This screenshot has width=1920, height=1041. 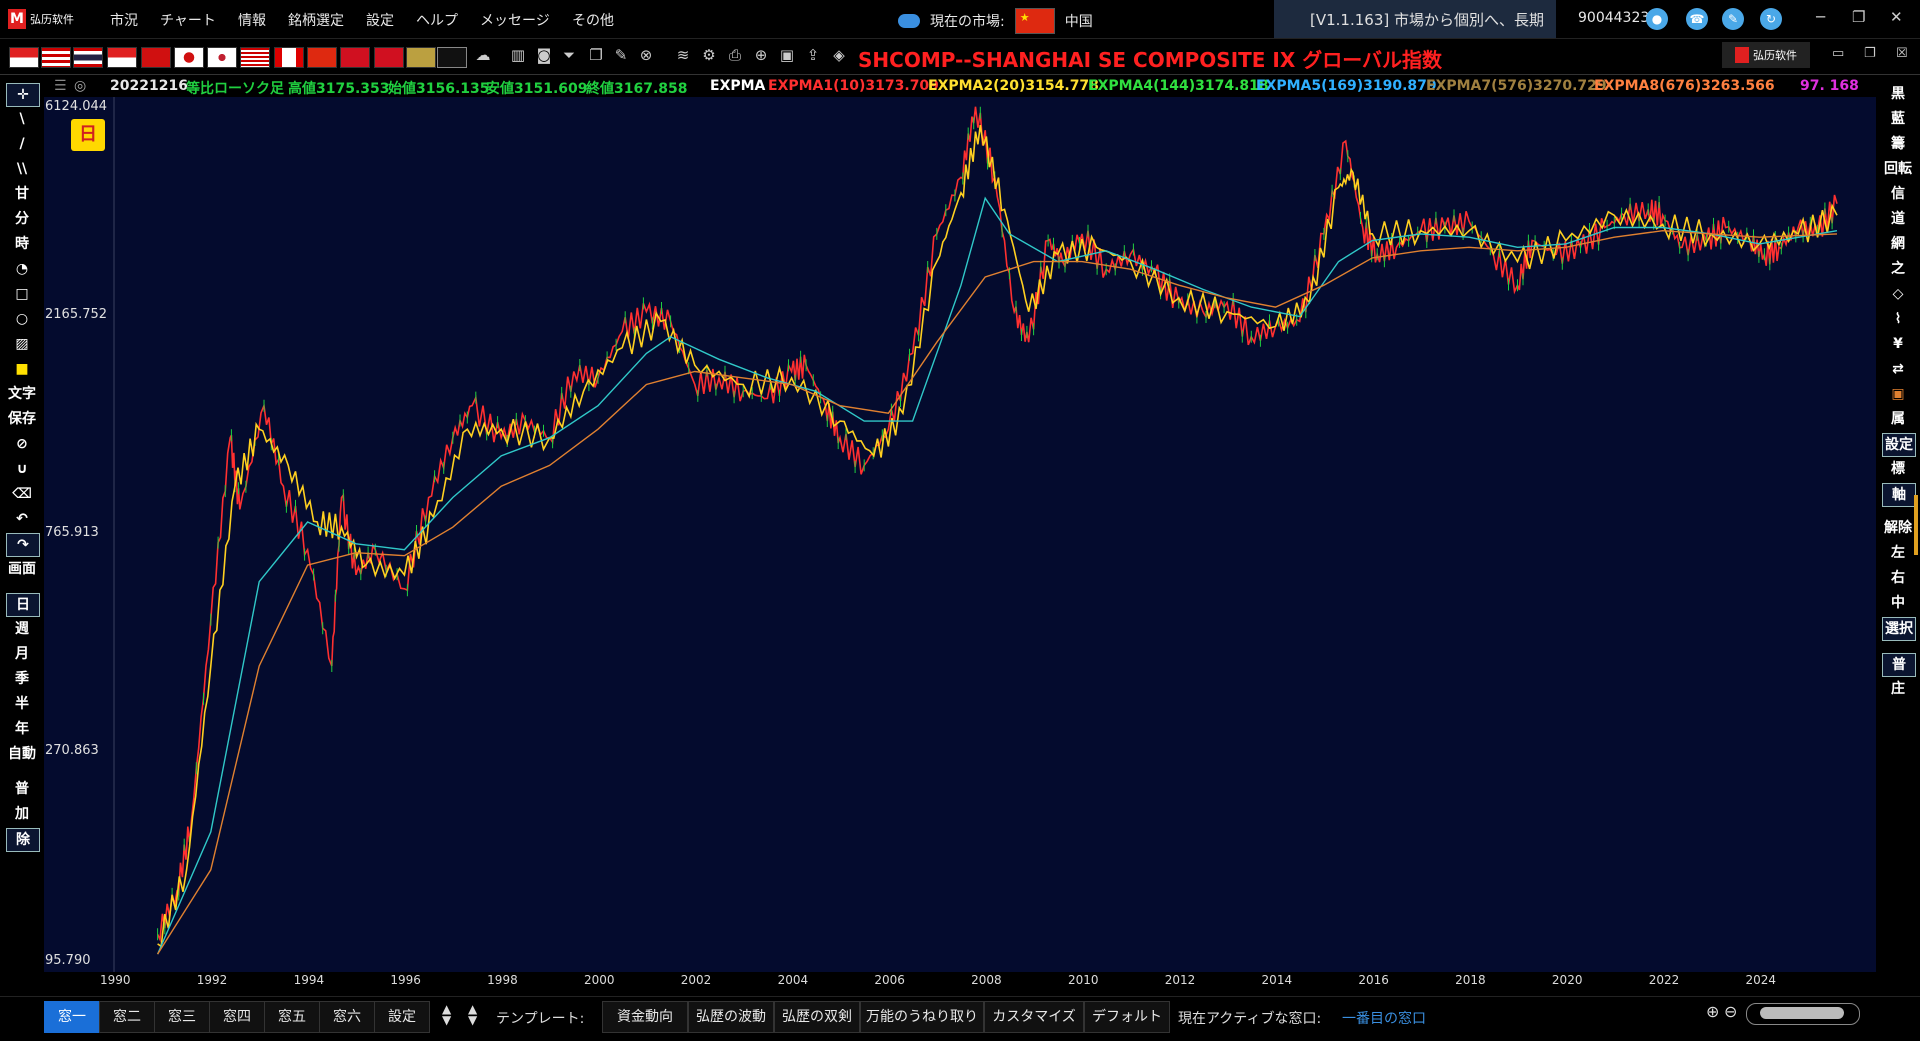 What do you see at coordinates (817, 1017) in the screenshot?
I see `template-double-sword: 弘歴の双剣` at bounding box center [817, 1017].